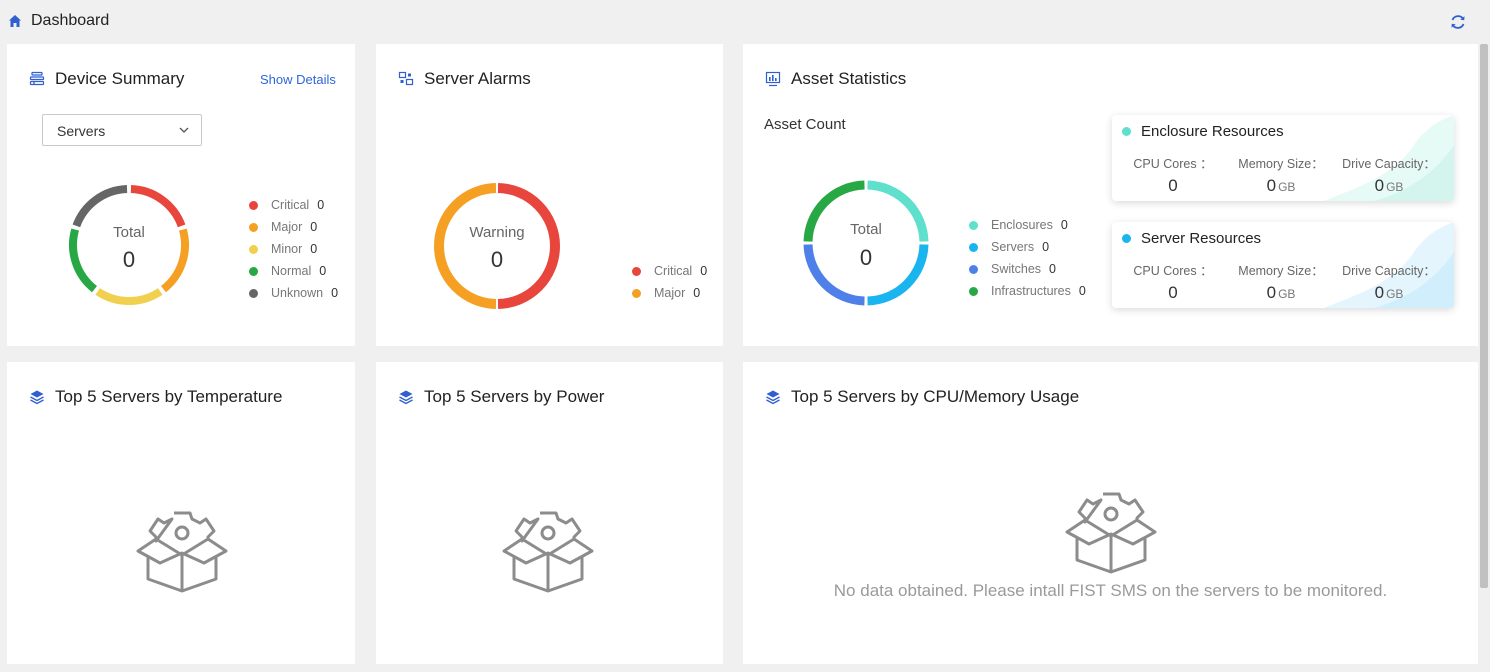 Image resolution: width=1490 pixels, height=672 pixels. I want to click on asset-count-label: Asset Count, so click(805, 124).